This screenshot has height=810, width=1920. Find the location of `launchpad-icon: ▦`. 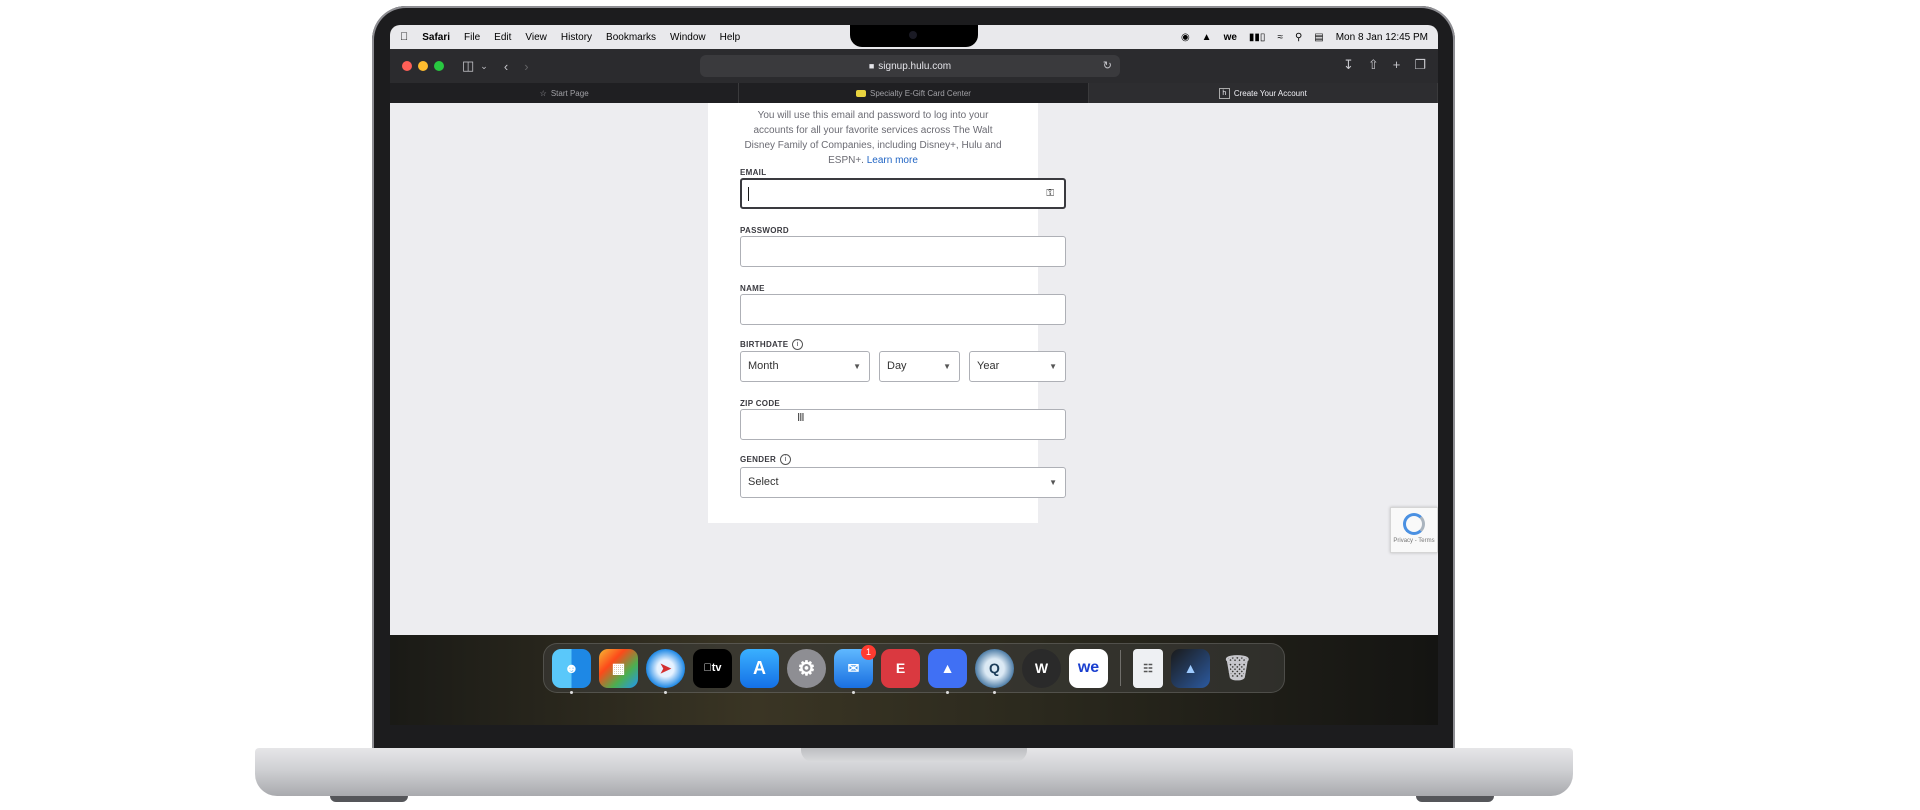

launchpad-icon: ▦ is located at coordinates (618, 668).